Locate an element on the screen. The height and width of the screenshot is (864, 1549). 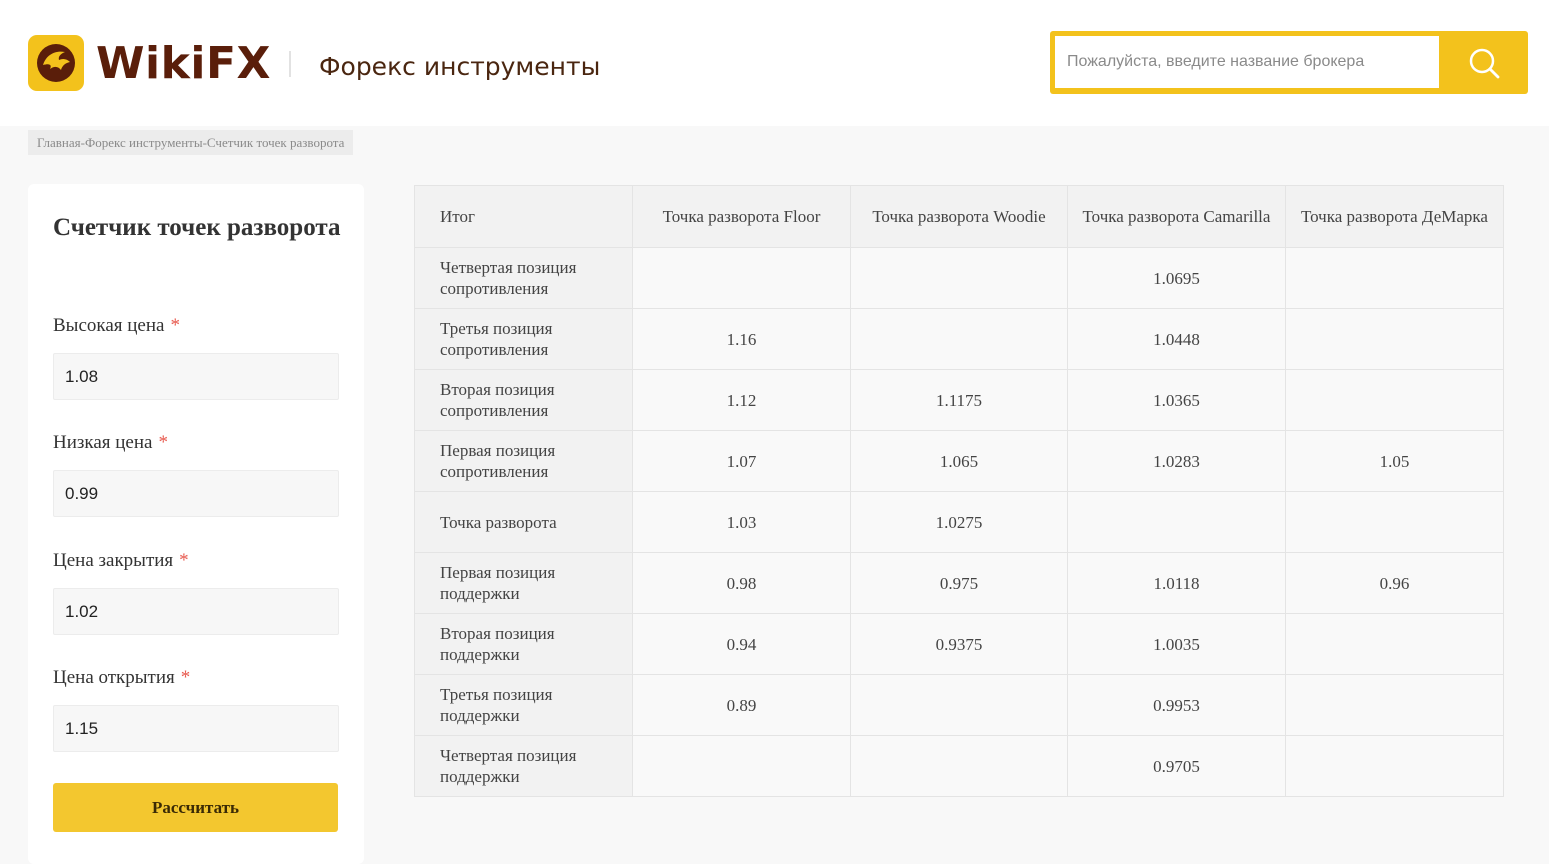
cell-floor: 0.98 is located at coordinates (741, 583).